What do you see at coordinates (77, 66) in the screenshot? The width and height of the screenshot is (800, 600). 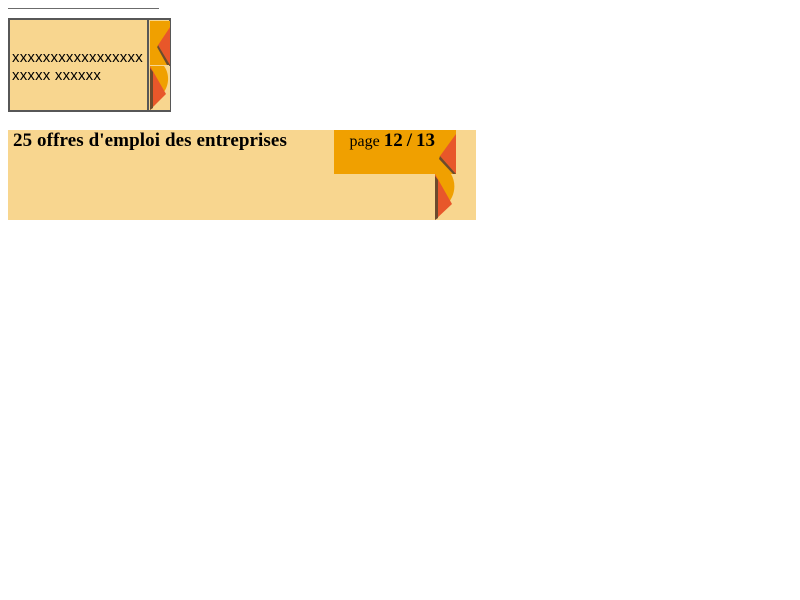 I see `widget-text: xxxxxxxxxxxxxxxxxxxxxx xxxxxx` at bounding box center [77, 66].